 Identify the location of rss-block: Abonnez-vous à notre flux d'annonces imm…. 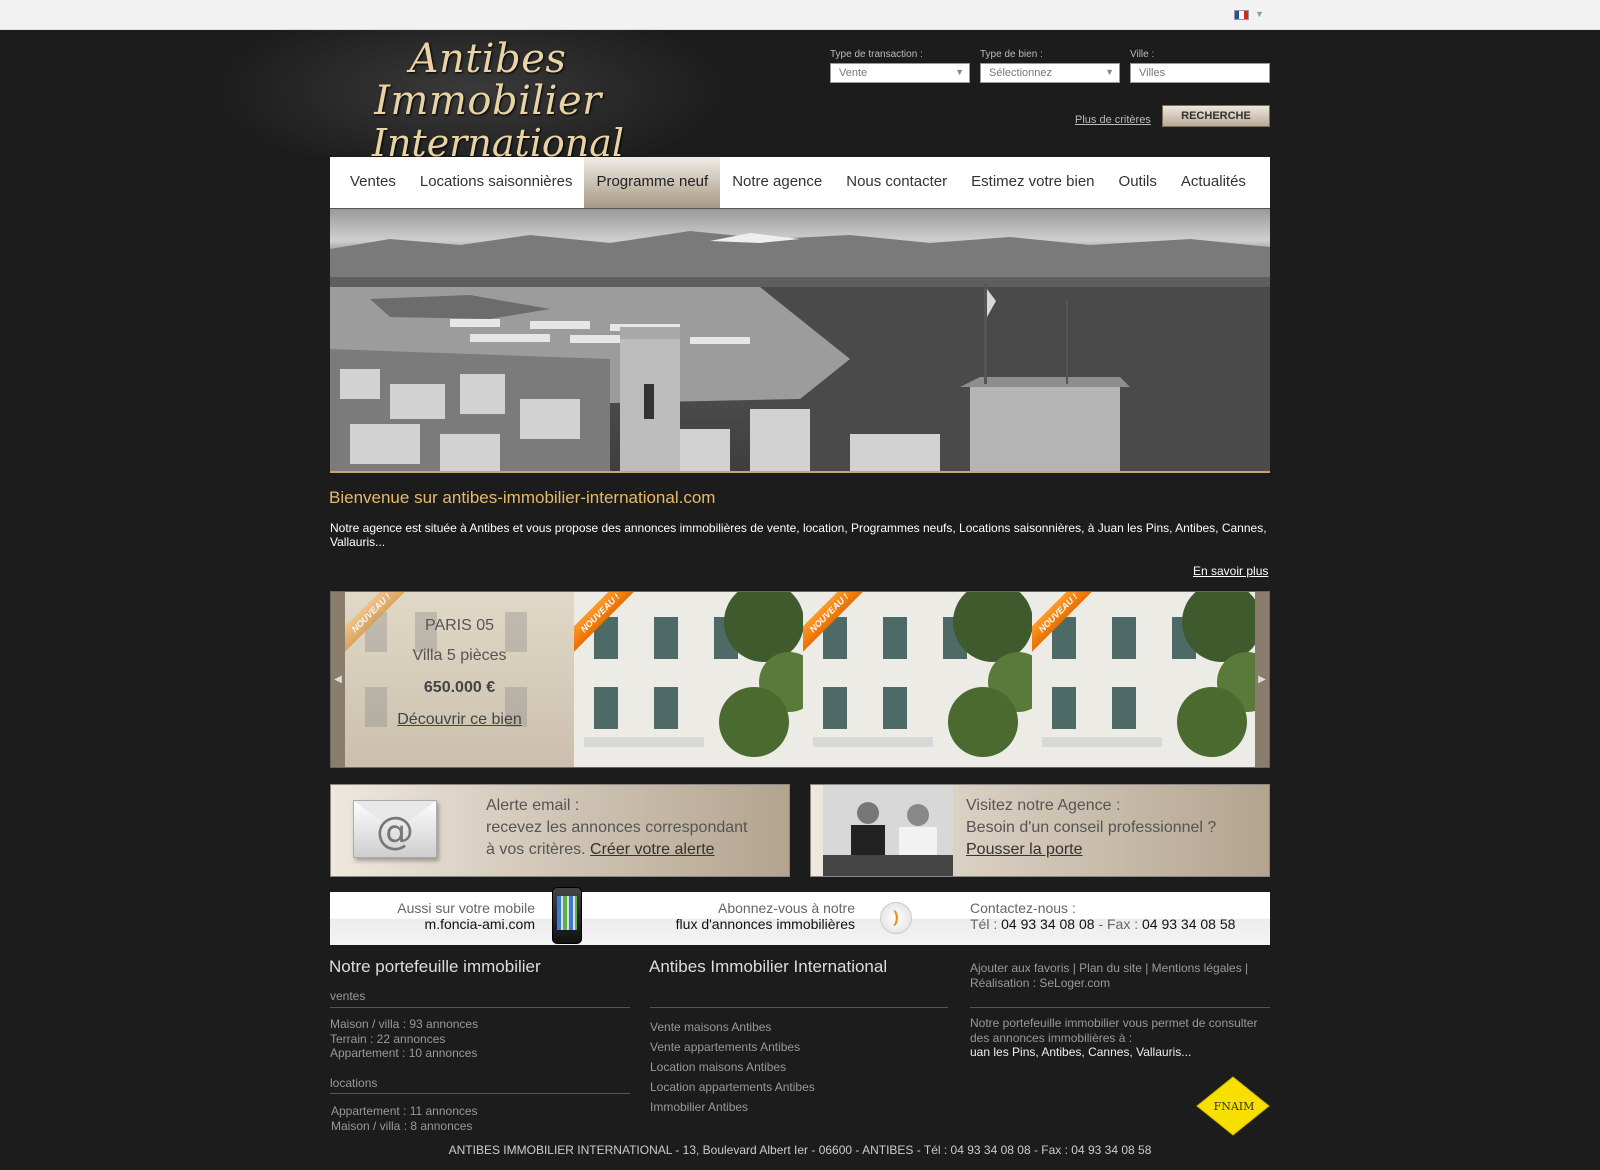
(742, 916).